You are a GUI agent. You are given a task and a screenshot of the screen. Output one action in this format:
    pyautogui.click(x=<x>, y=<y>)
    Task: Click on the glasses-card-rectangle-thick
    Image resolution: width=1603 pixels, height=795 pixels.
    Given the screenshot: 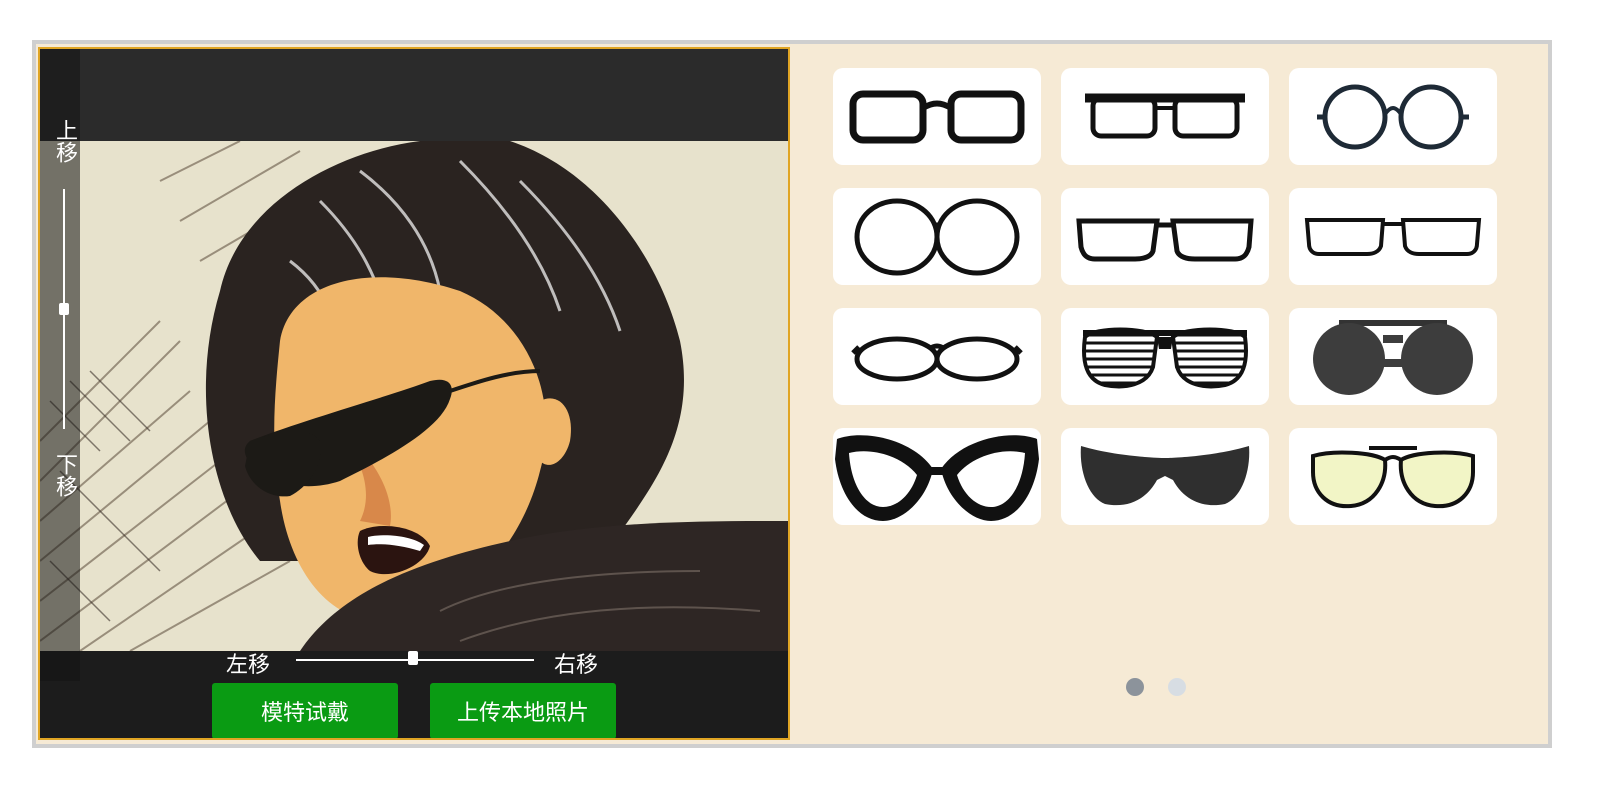 What is the action you would take?
    pyautogui.click(x=937, y=116)
    